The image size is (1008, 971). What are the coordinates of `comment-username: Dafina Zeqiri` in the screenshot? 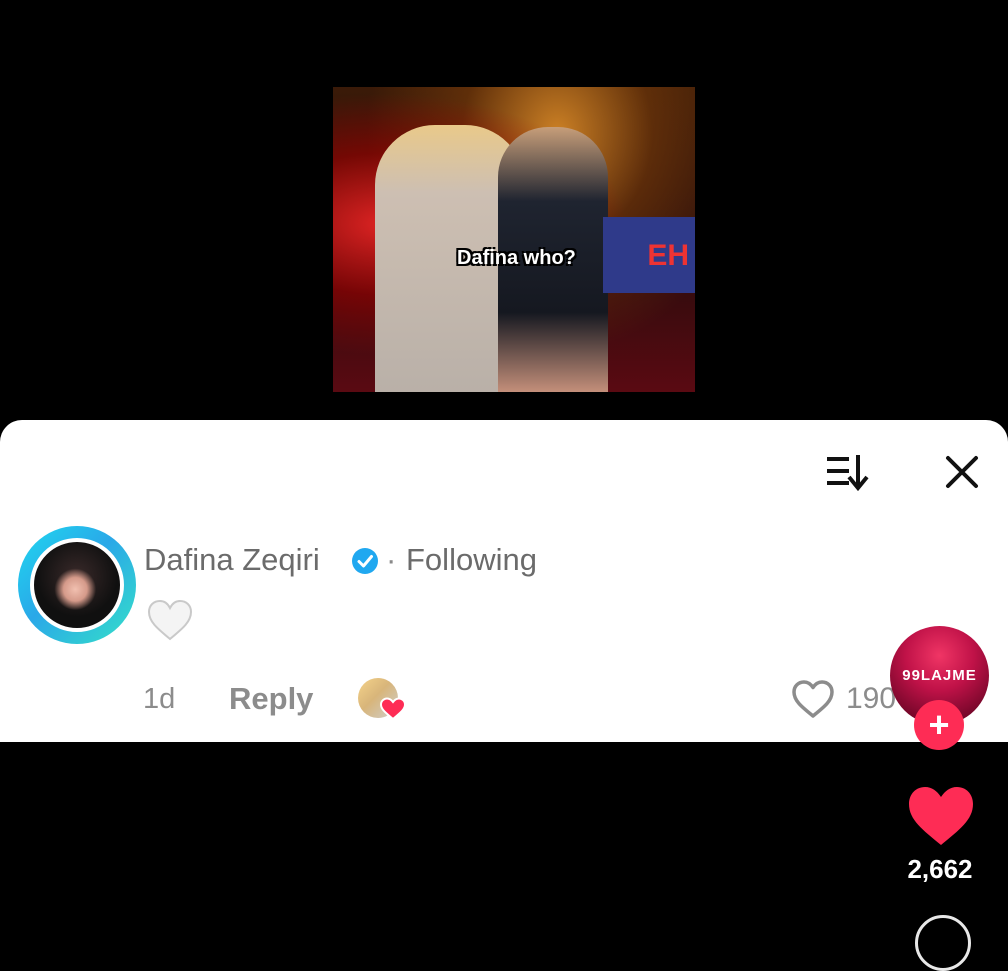 It's located at (232, 560).